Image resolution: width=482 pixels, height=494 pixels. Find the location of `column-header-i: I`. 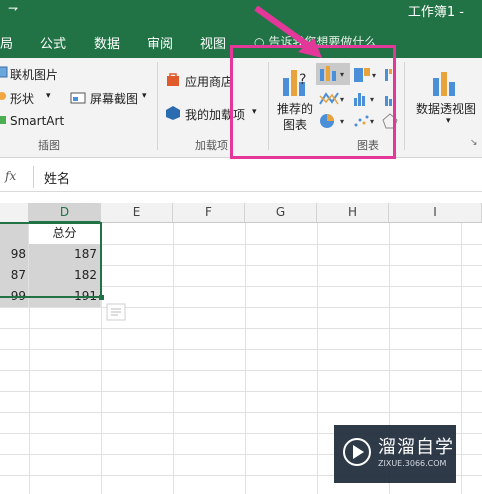

column-header-i: I is located at coordinates (435, 213).